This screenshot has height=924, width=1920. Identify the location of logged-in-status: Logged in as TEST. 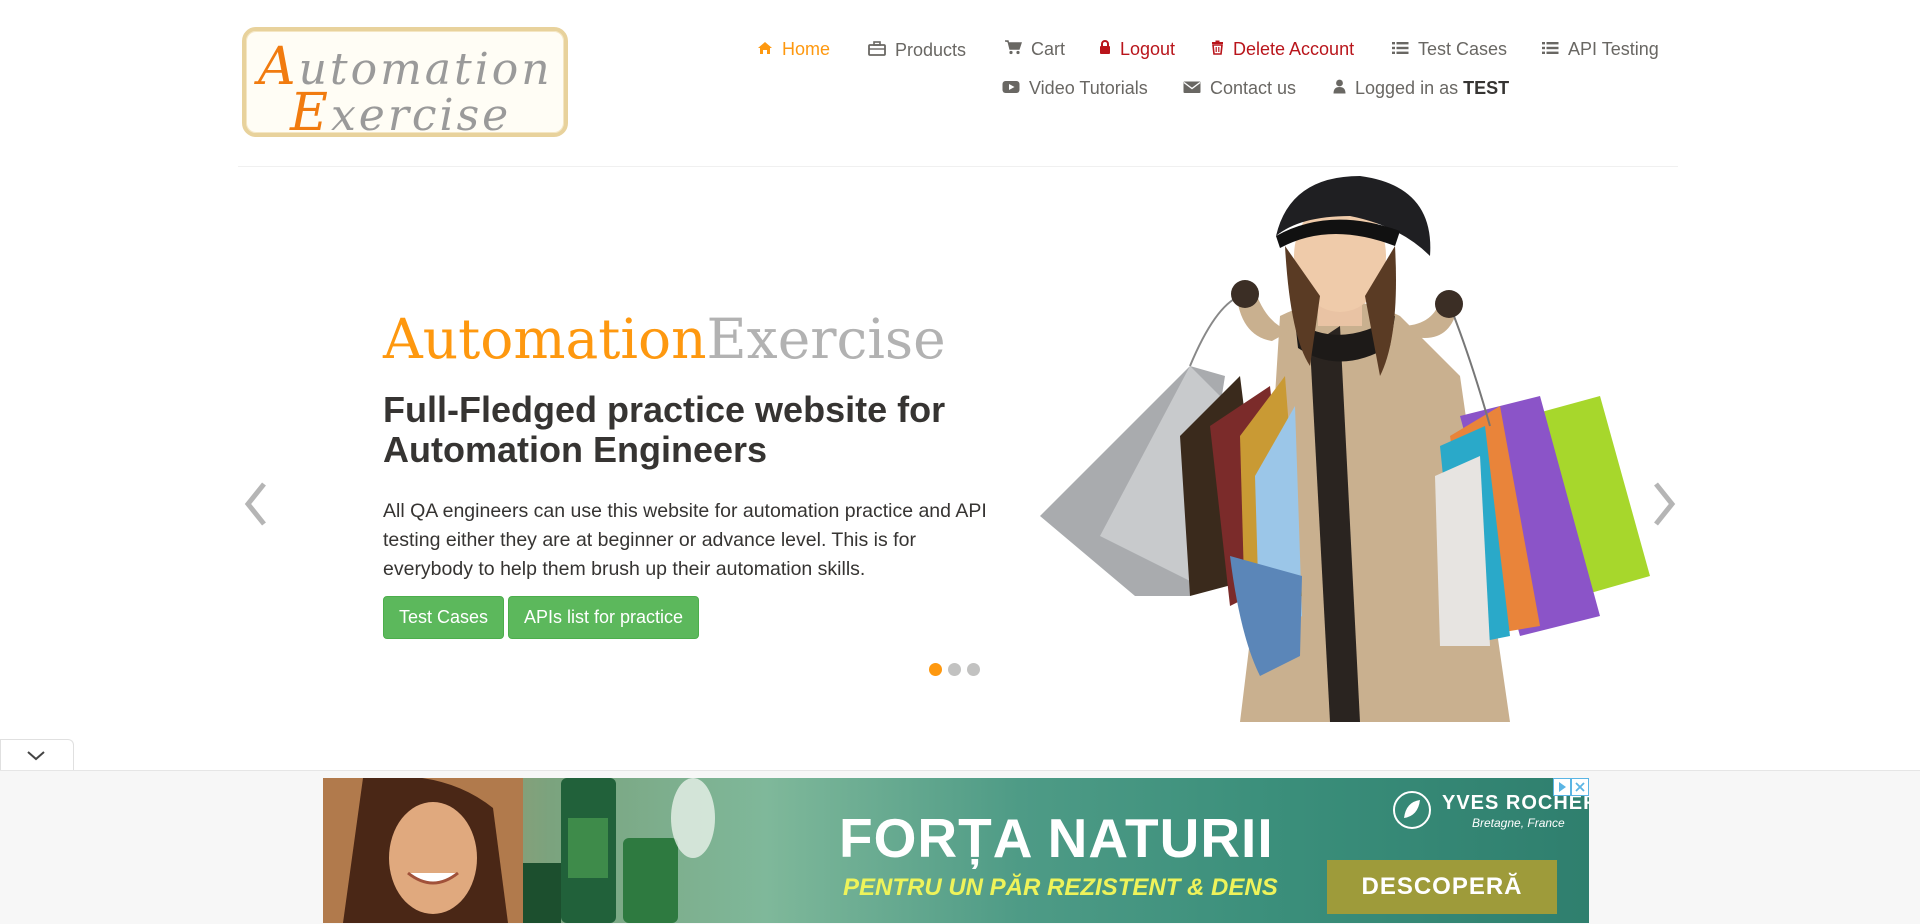
(1421, 88).